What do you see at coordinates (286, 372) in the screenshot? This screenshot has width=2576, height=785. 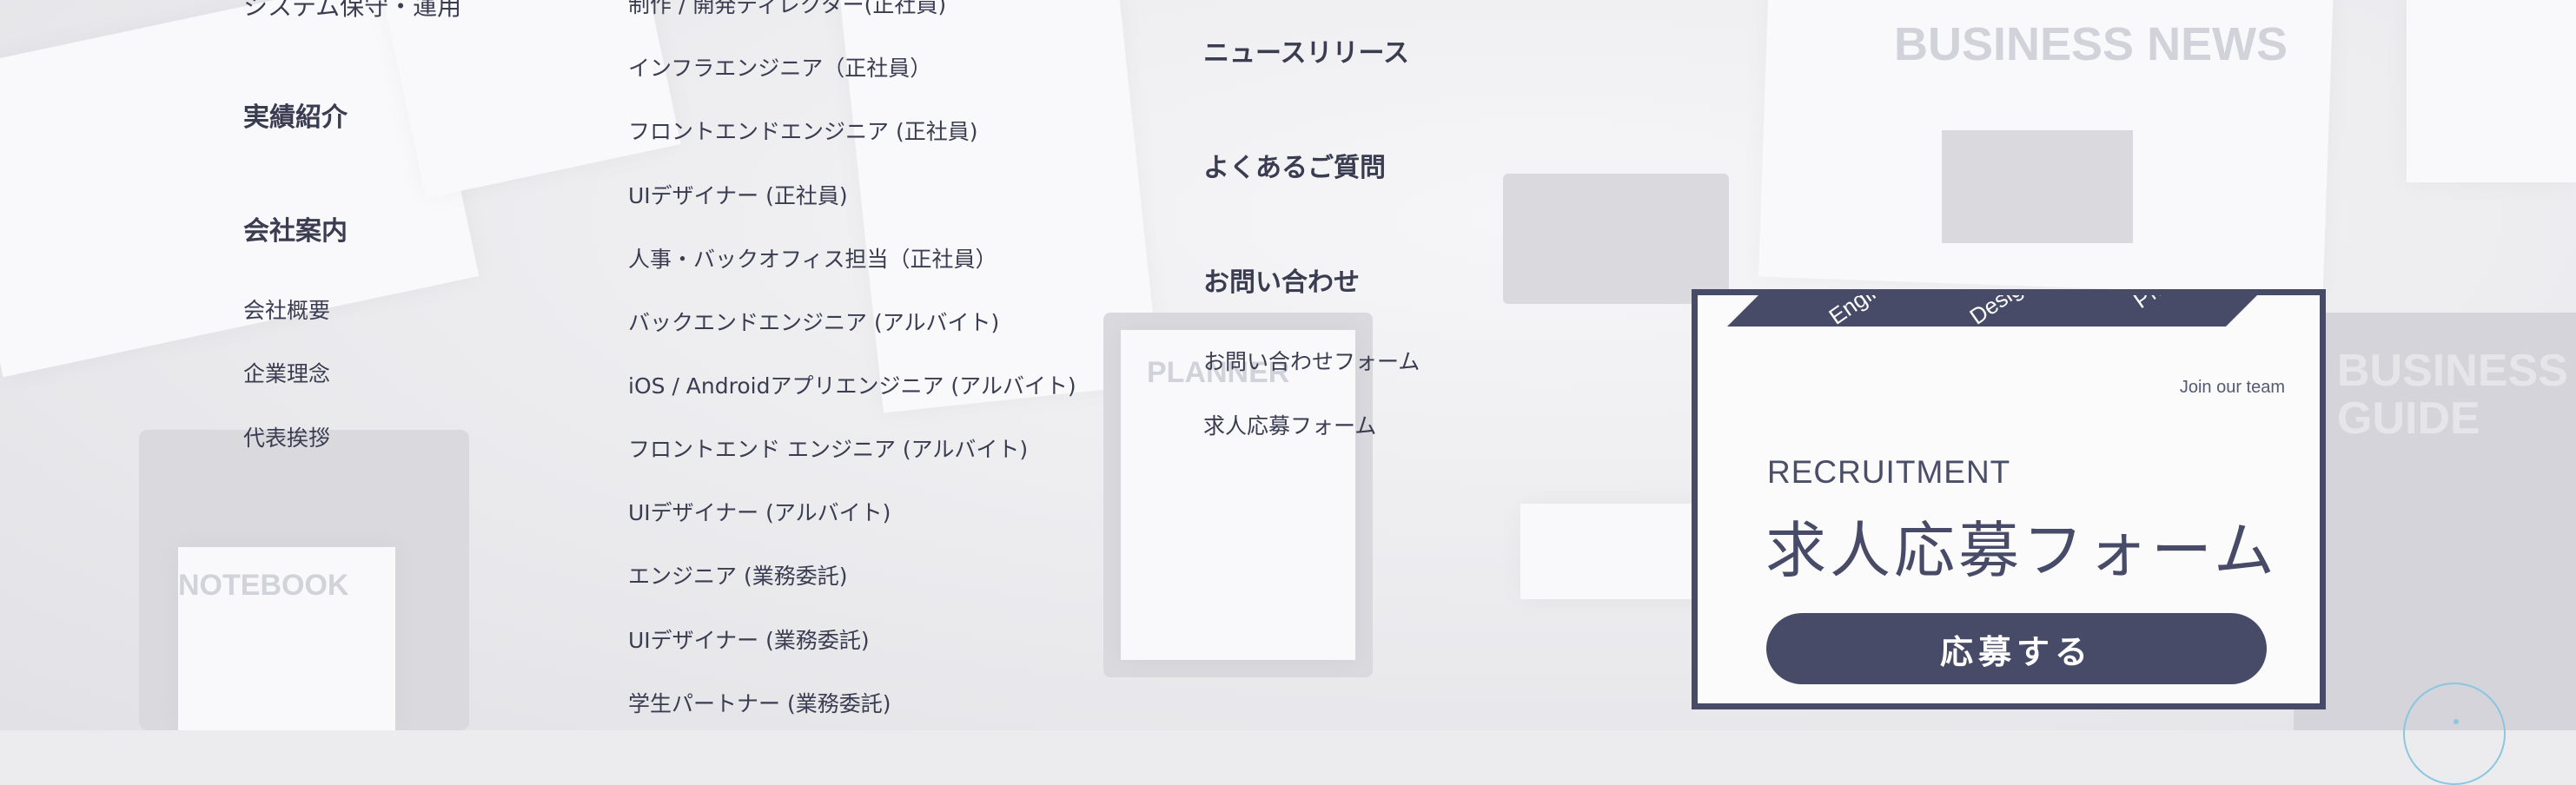 I see `nav-link-philosophy: 企業理念` at bounding box center [286, 372].